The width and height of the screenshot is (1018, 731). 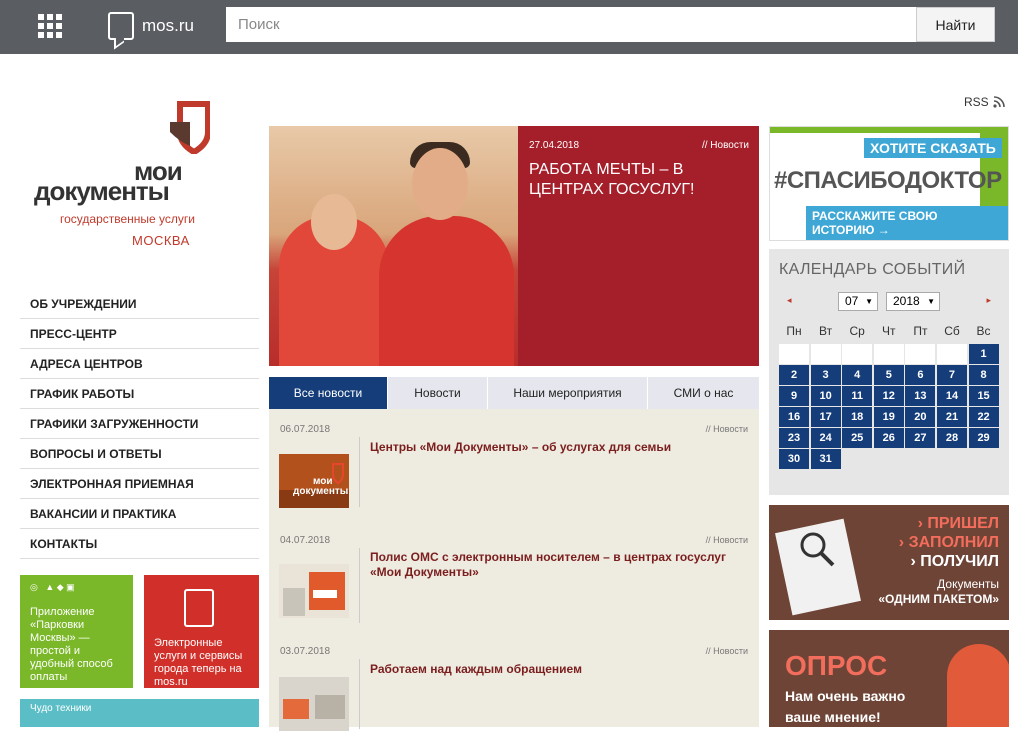 I want to click on calendar-day: 29, so click(x=983, y=438).